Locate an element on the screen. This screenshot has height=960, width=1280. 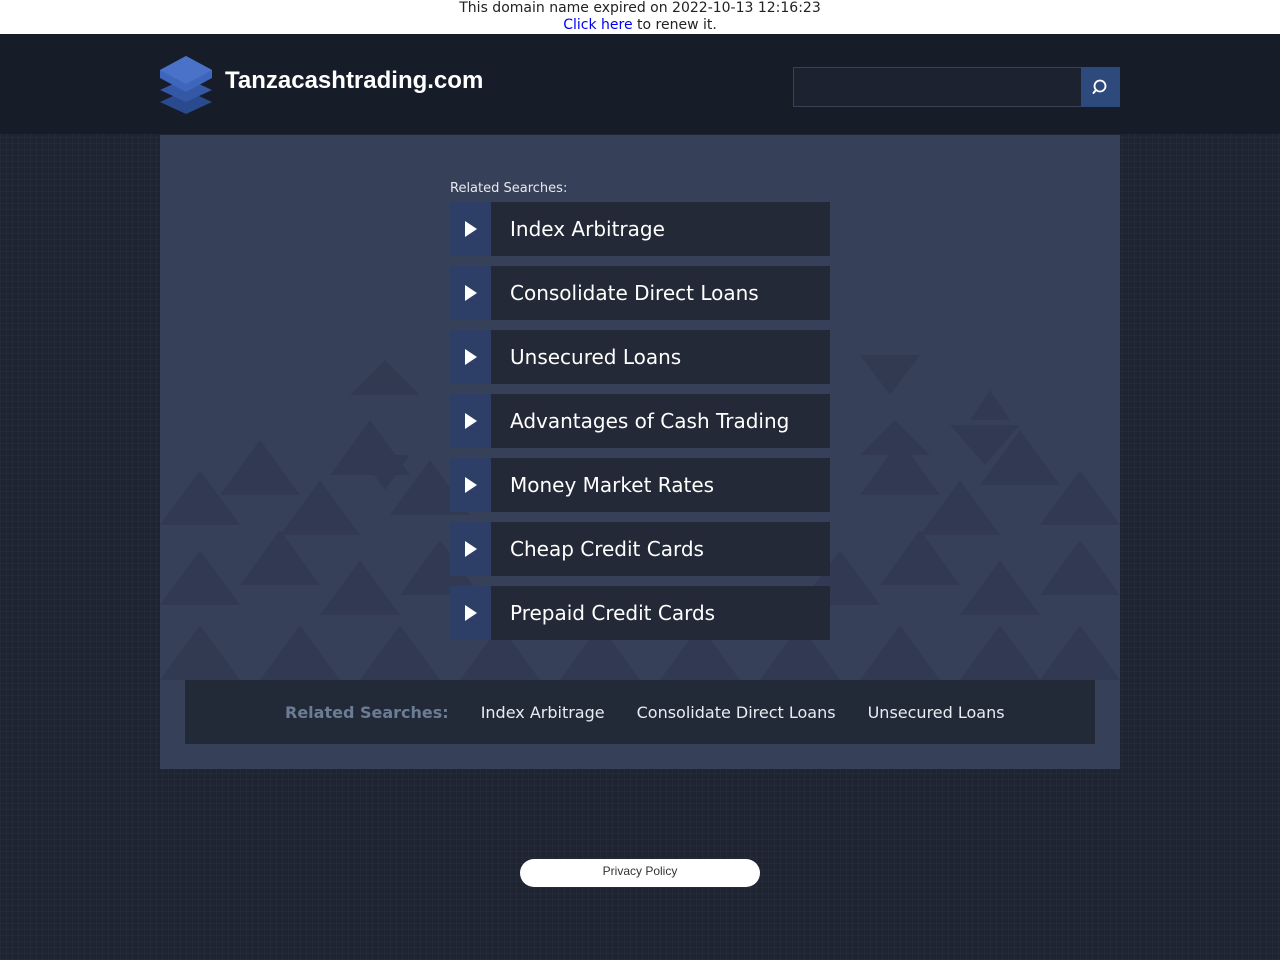
bottom-link-unsecured-loans: Unsecured Loans is located at coordinates (936, 712).